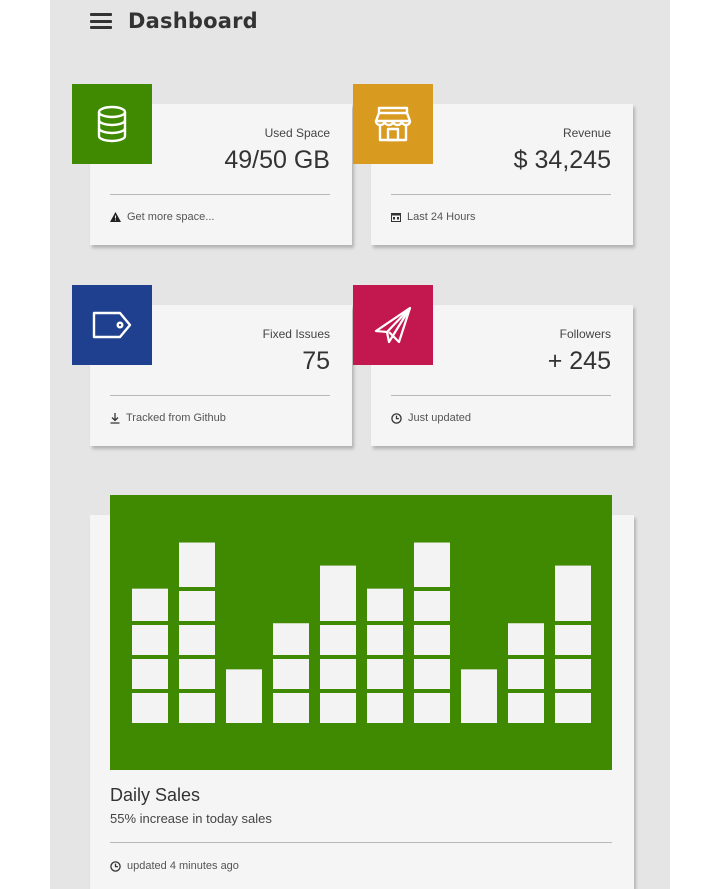  What do you see at coordinates (296, 334) in the screenshot?
I see `card-category: Fixed Issues` at bounding box center [296, 334].